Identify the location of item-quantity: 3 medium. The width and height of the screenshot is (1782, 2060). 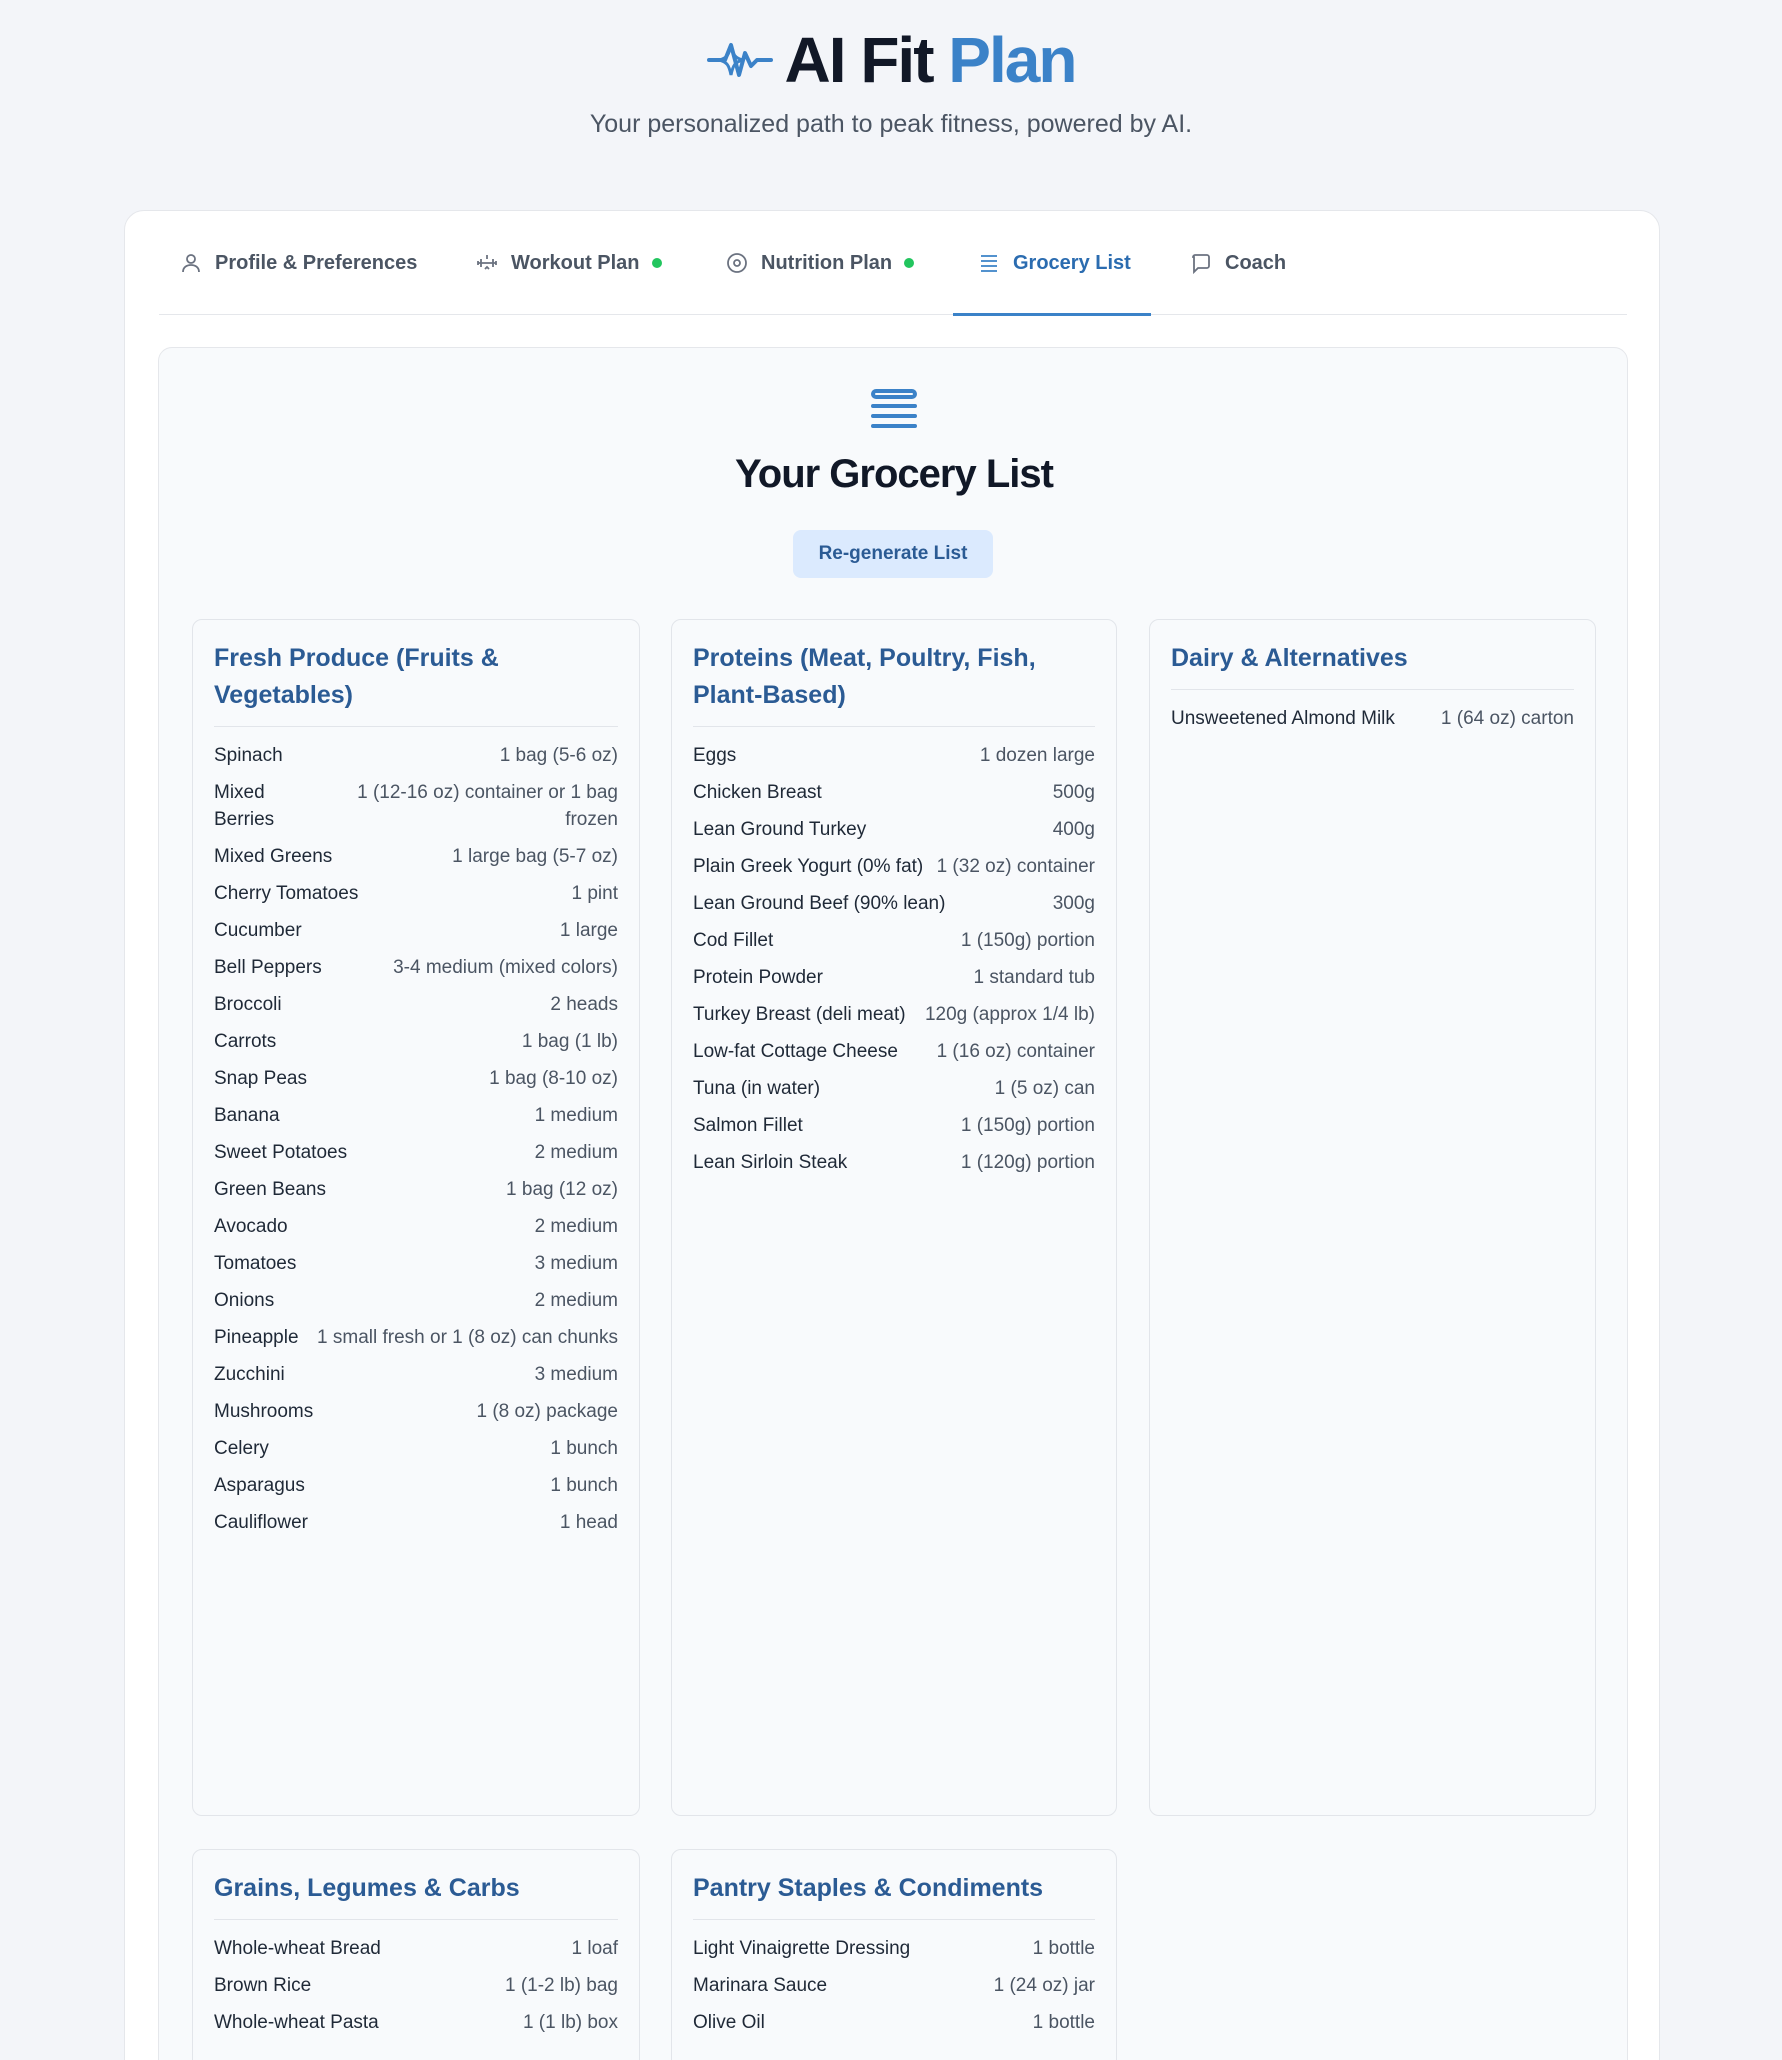
(576, 1263).